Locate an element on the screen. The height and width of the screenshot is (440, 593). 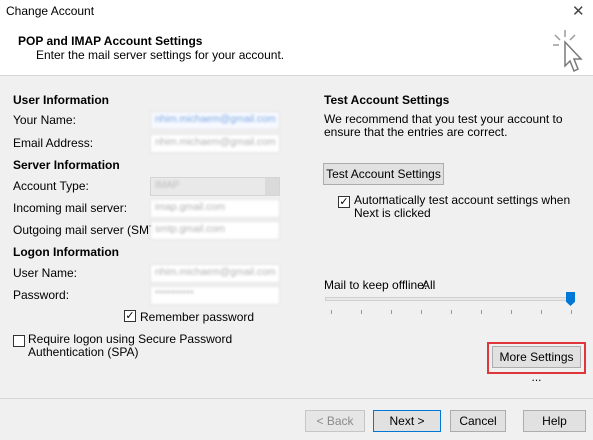
remember-password-label: Remember password is located at coordinates (197, 317).